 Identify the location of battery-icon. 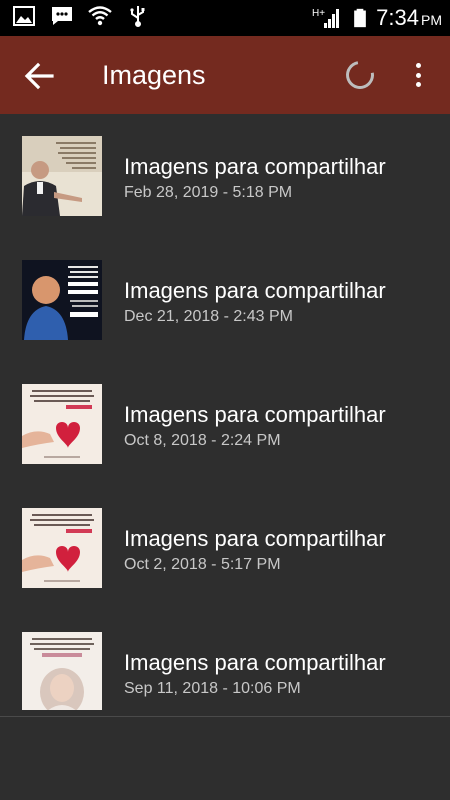
(360, 18).